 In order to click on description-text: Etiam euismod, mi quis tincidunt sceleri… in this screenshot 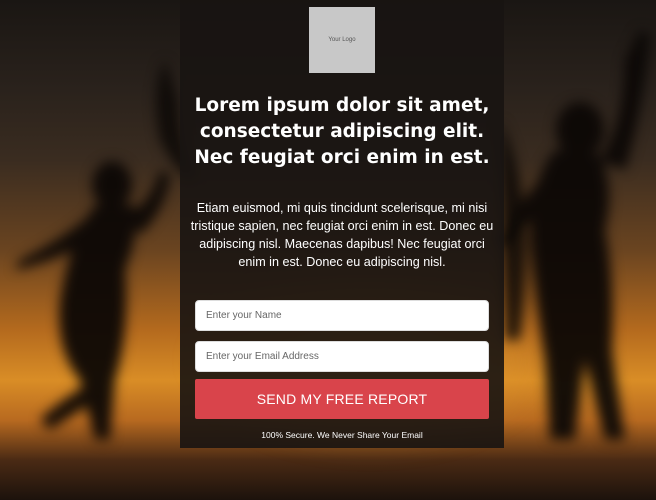, I will do `click(342, 235)`.